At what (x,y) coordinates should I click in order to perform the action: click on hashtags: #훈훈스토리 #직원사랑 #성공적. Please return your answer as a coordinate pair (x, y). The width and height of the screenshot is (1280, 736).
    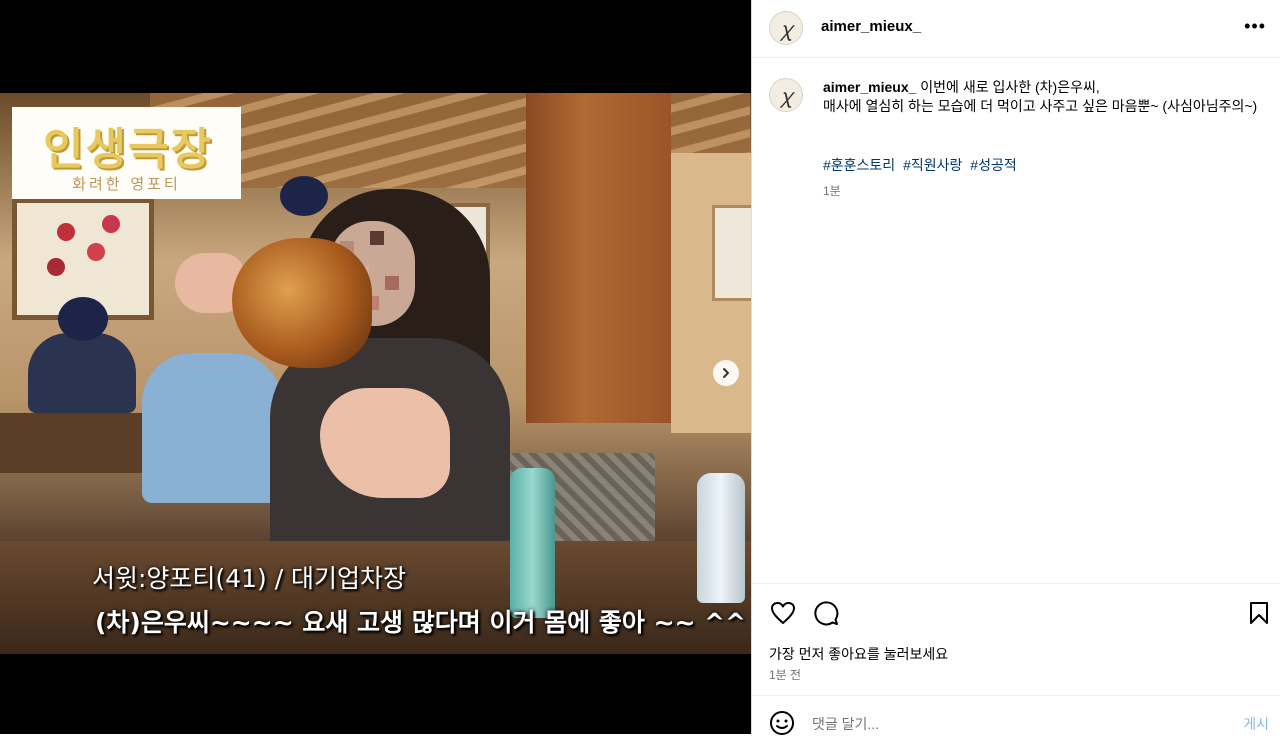
    Looking at the image, I should click on (922, 165).